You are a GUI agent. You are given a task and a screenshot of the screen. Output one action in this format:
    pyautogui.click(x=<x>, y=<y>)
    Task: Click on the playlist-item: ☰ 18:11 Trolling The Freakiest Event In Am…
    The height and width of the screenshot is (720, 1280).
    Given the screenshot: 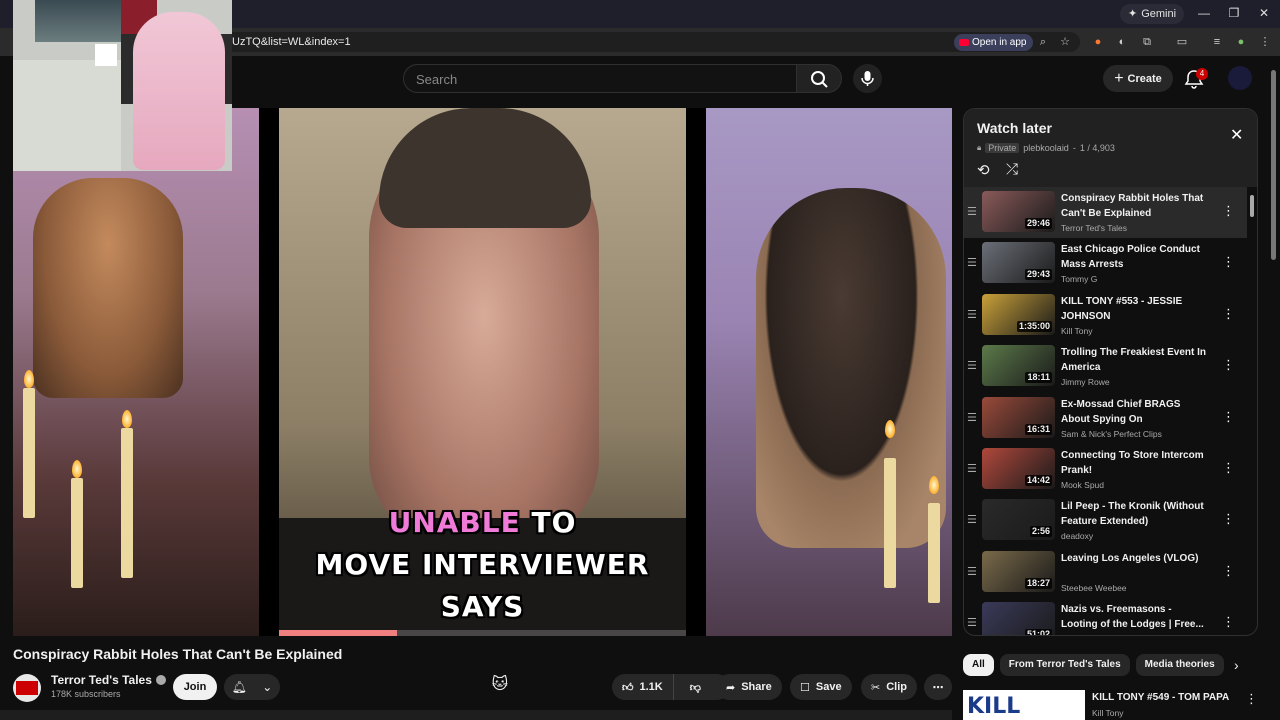 What is the action you would take?
    pyautogui.click(x=1105, y=366)
    